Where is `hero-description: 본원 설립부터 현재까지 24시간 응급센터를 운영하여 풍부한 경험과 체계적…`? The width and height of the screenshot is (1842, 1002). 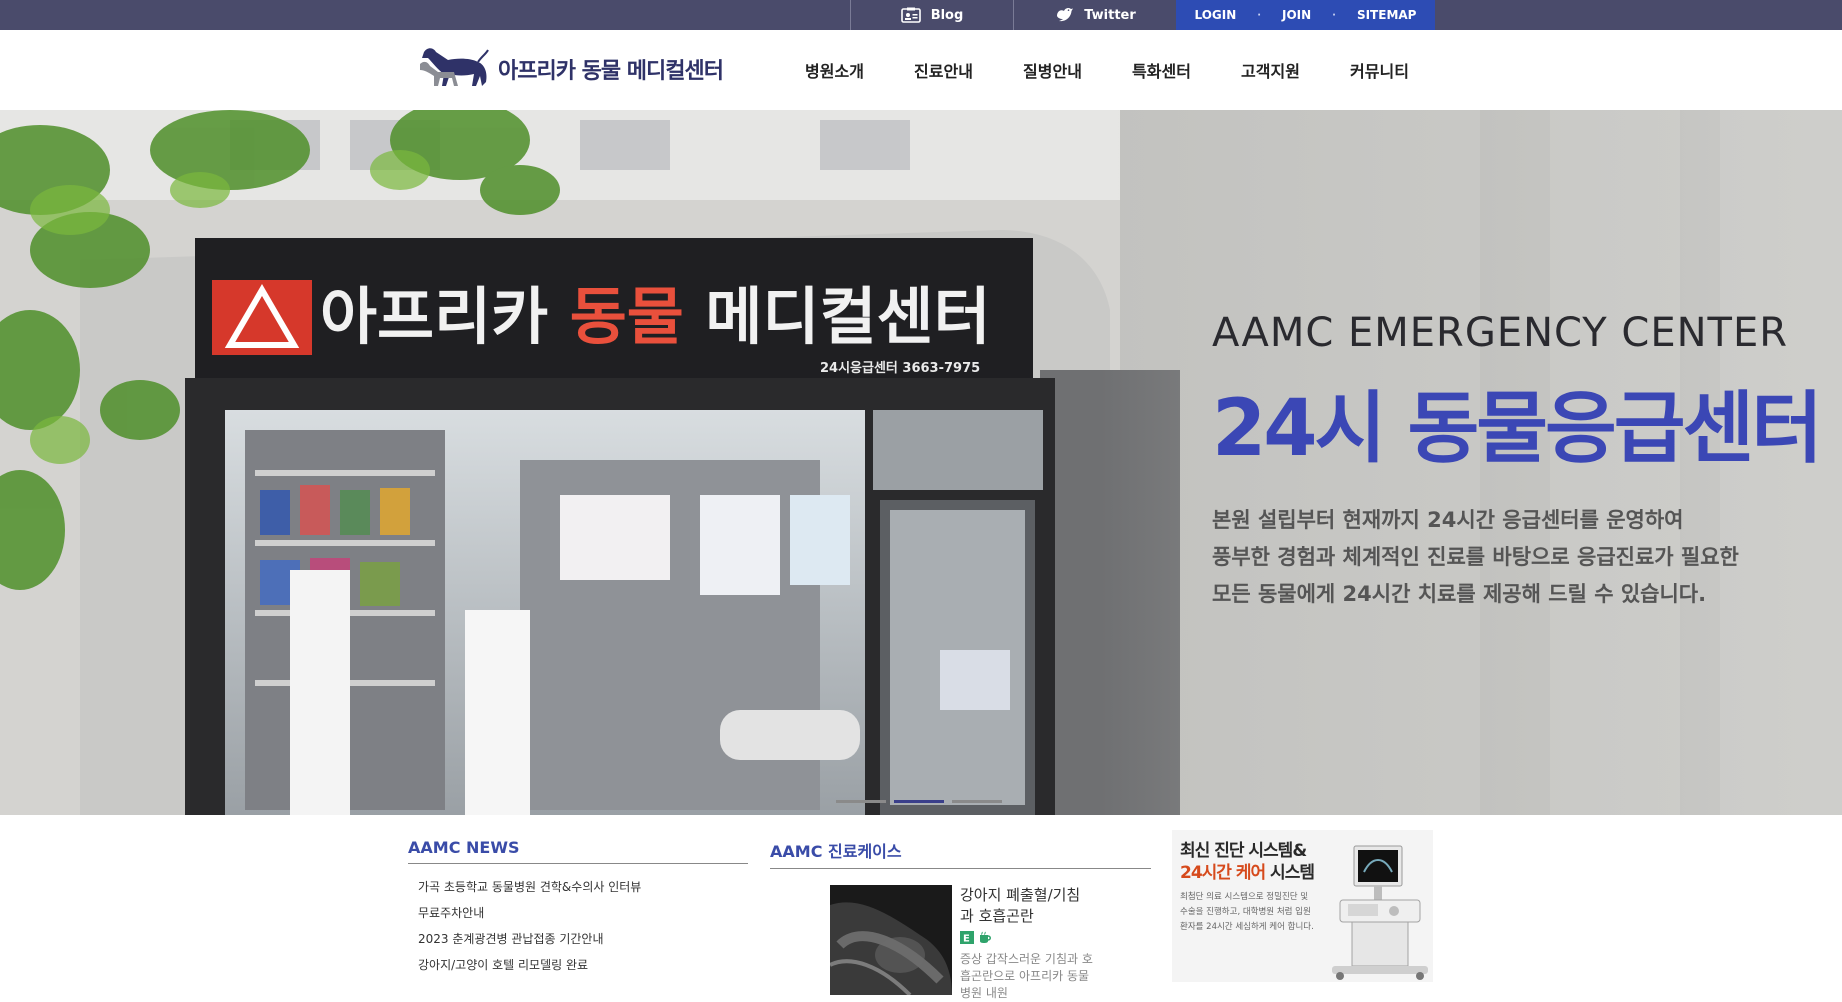 hero-description: 본원 설립부터 현재까지 24시간 응급센터를 운영하여 풍부한 경험과 체계적… is located at coordinates (1516, 557).